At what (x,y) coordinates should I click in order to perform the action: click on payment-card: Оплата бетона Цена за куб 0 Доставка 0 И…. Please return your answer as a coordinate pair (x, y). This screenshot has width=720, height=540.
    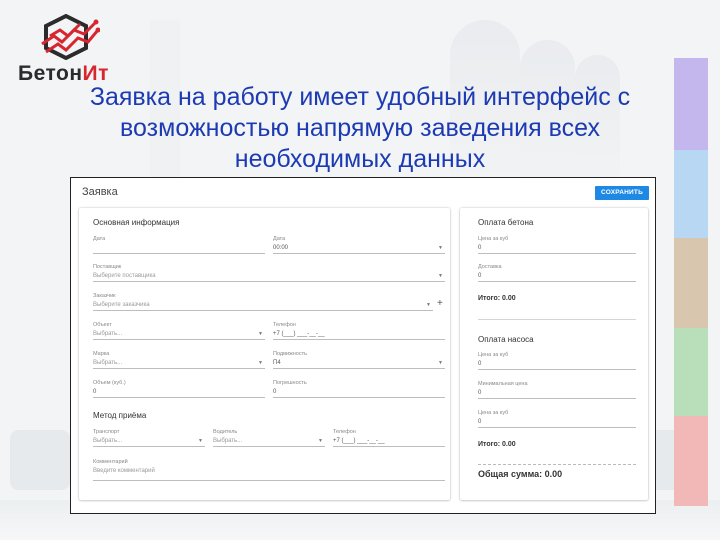
    Looking at the image, I should click on (554, 354).